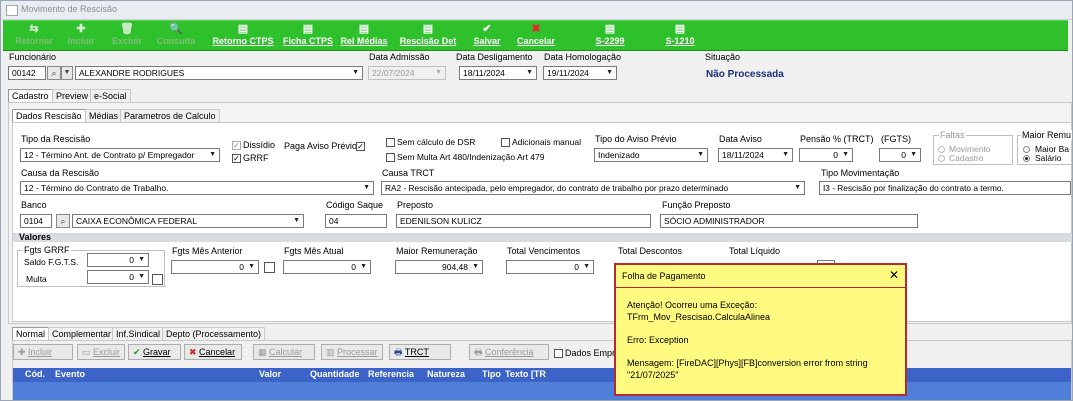 The image size is (1073, 401). I want to click on x-icon: ✖, so click(536, 29).